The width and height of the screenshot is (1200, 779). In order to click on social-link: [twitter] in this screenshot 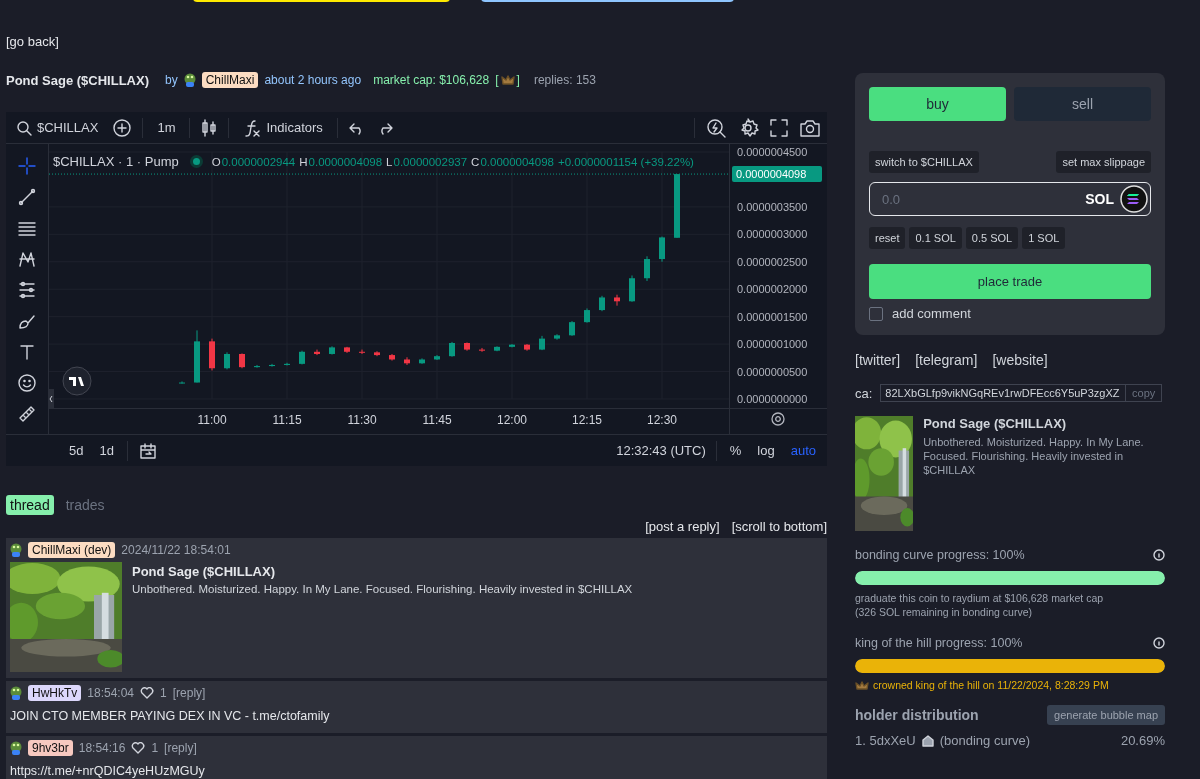, I will do `click(878, 360)`.